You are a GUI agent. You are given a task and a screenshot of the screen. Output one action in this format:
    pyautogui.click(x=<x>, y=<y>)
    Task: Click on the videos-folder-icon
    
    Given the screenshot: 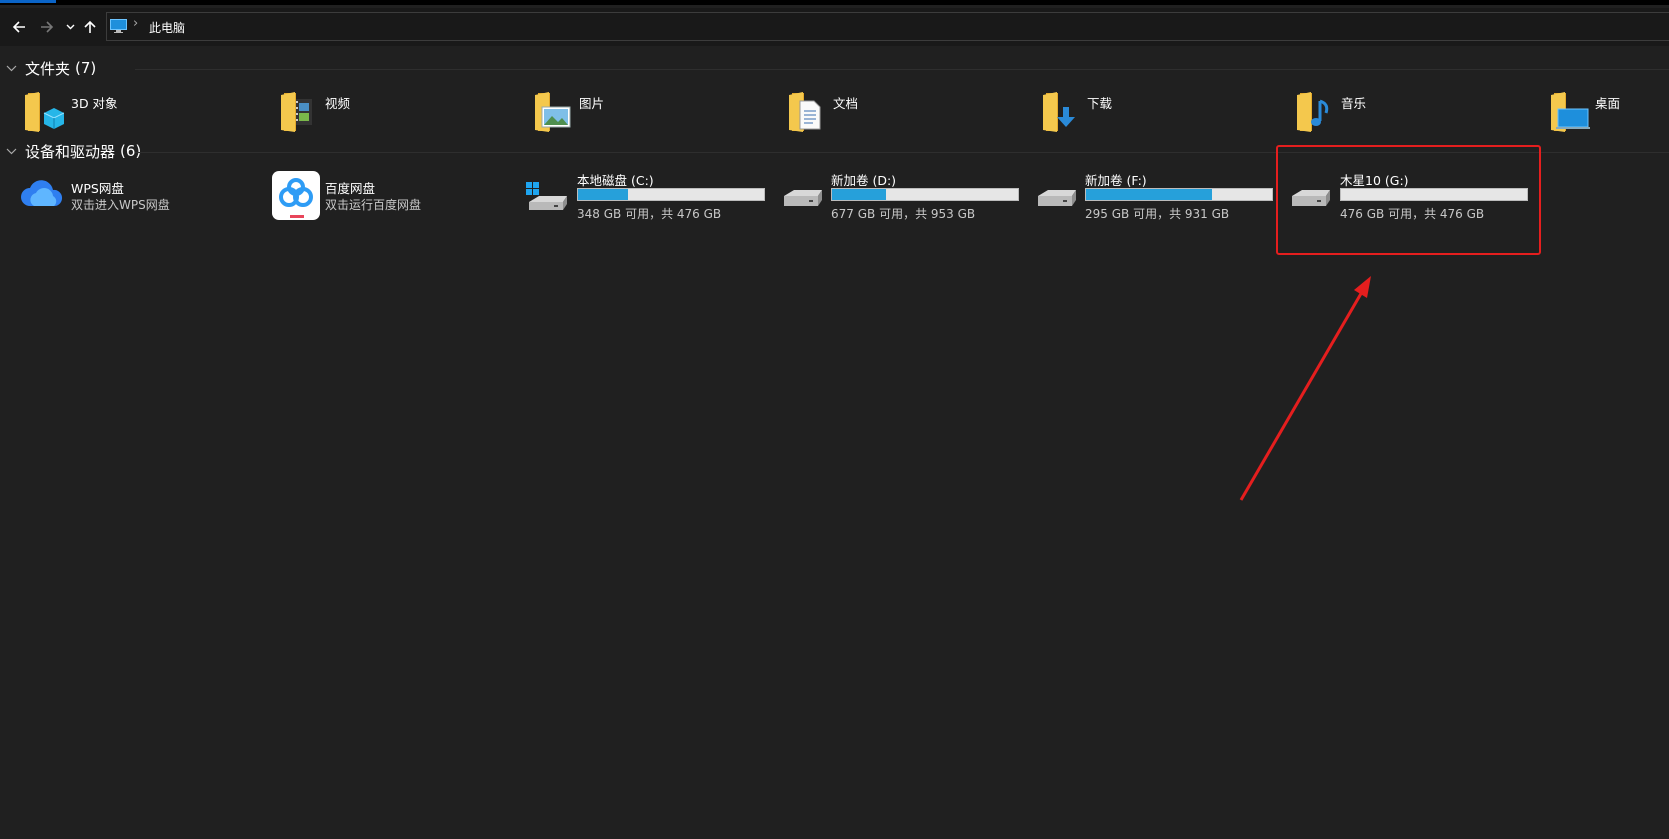 What is the action you would take?
    pyautogui.click(x=296, y=112)
    